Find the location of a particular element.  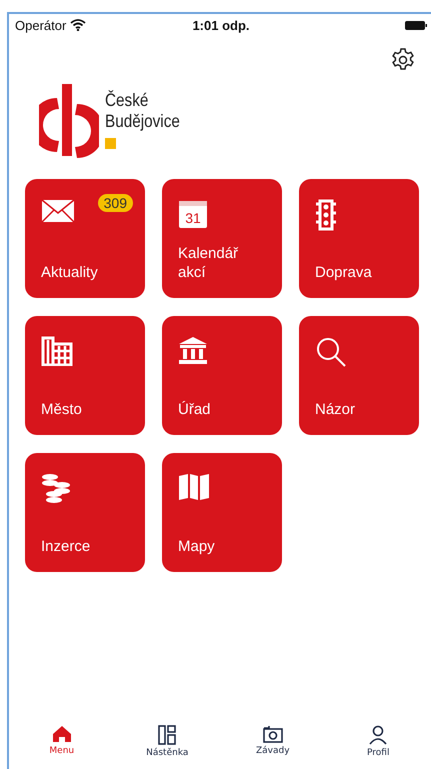

menu-tile: 31 Kalendář akcí is located at coordinates (222, 238).